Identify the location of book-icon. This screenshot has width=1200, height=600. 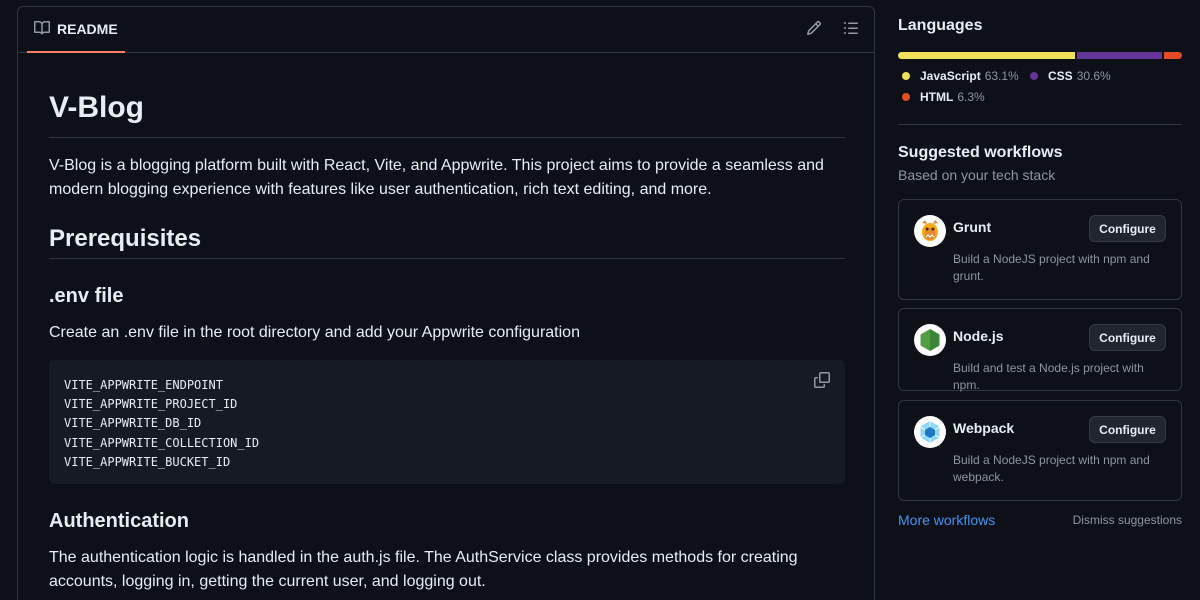
(42, 29).